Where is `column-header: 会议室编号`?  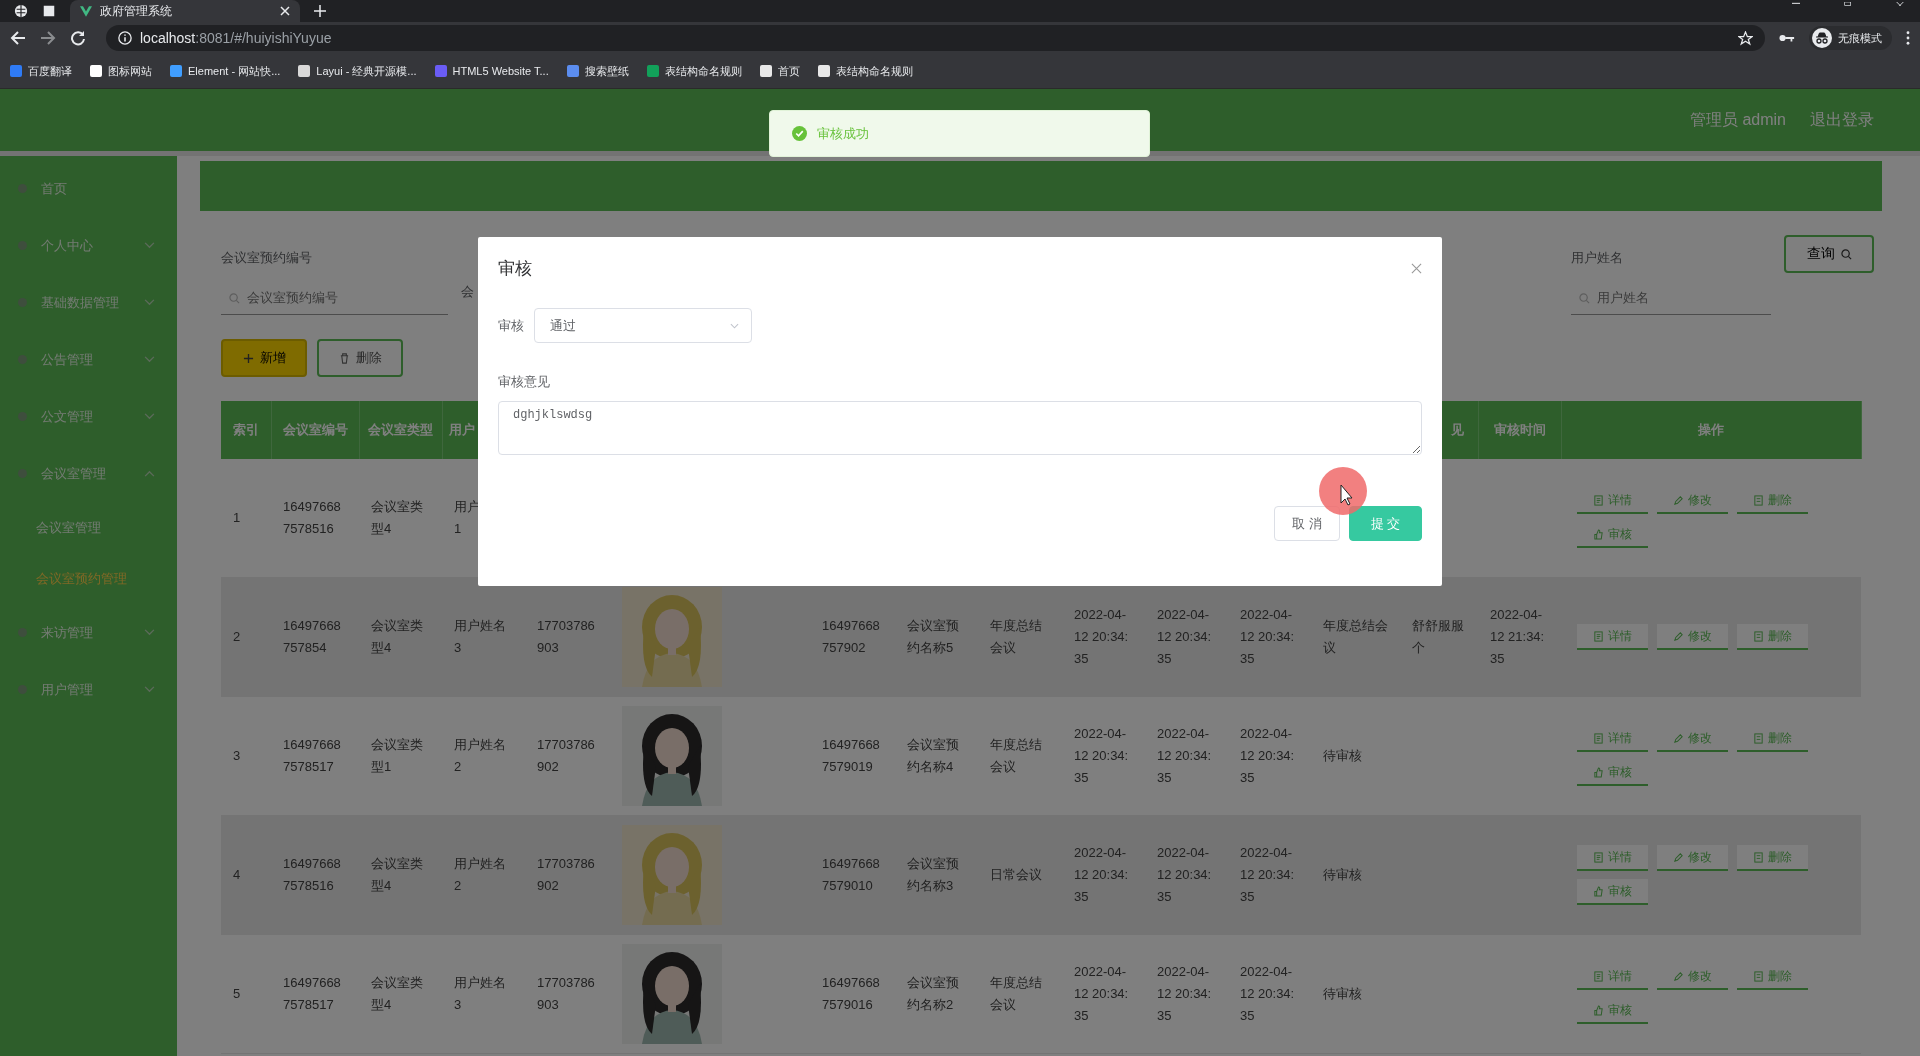
column-header: 会议室编号 is located at coordinates (315, 429).